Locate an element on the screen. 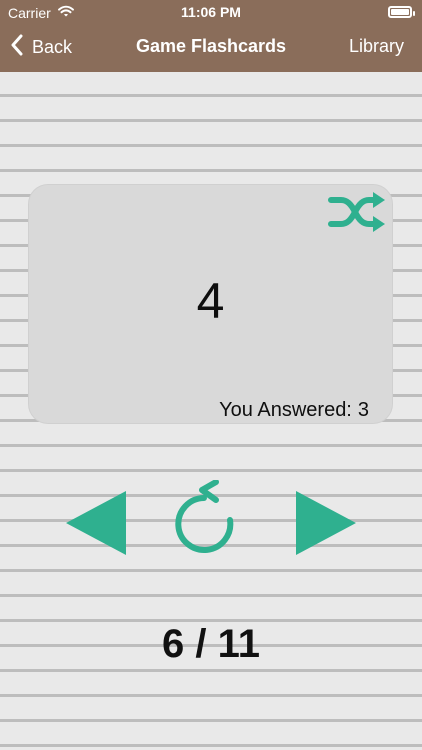 The width and height of the screenshot is (422, 750). answered-label: You Answered: is located at coordinates (285, 410).